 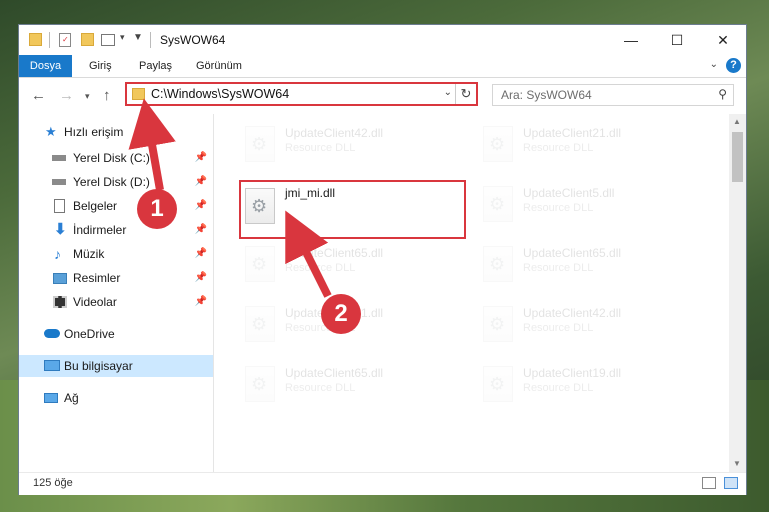 What do you see at coordinates (155, 66) in the screenshot?
I see `tab-share: Paylaş` at bounding box center [155, 66].